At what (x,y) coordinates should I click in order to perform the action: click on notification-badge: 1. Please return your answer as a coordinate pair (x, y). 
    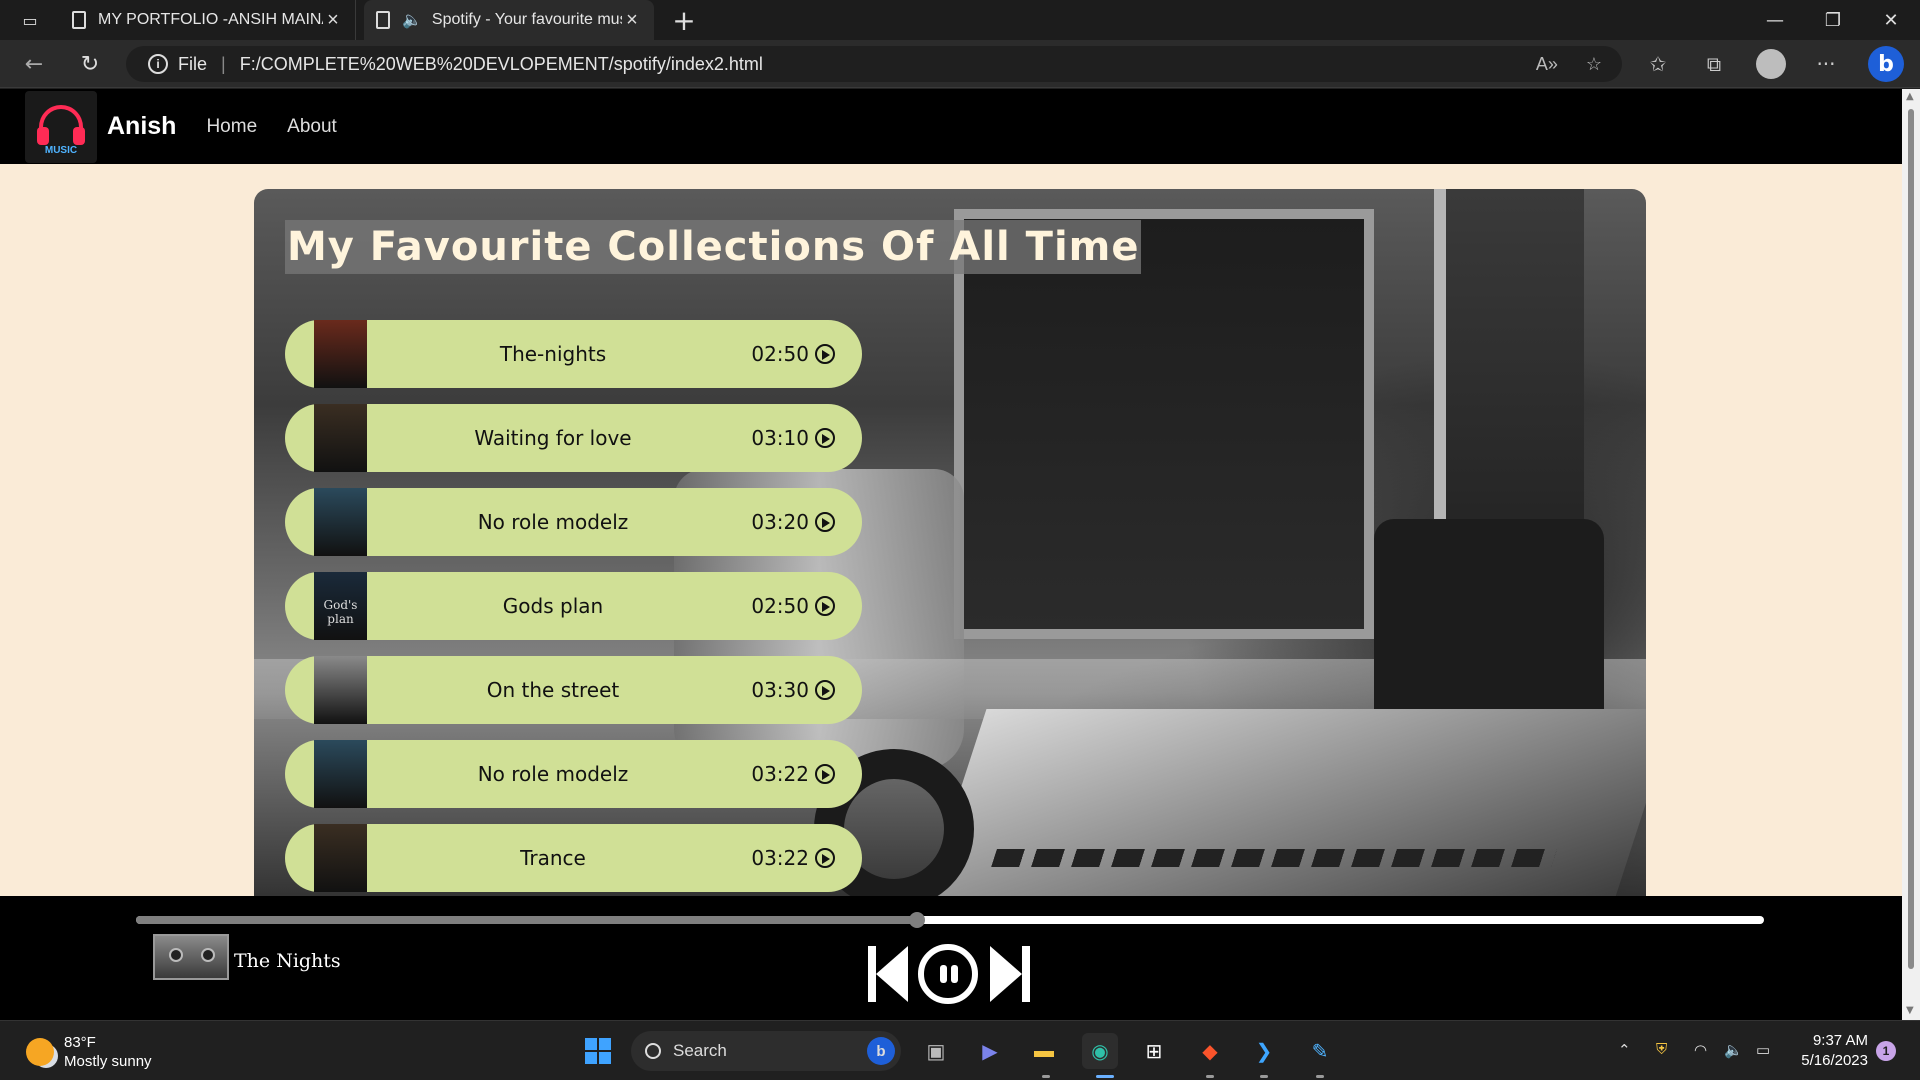
    Looking at the image, I should click on (1886, 1051).